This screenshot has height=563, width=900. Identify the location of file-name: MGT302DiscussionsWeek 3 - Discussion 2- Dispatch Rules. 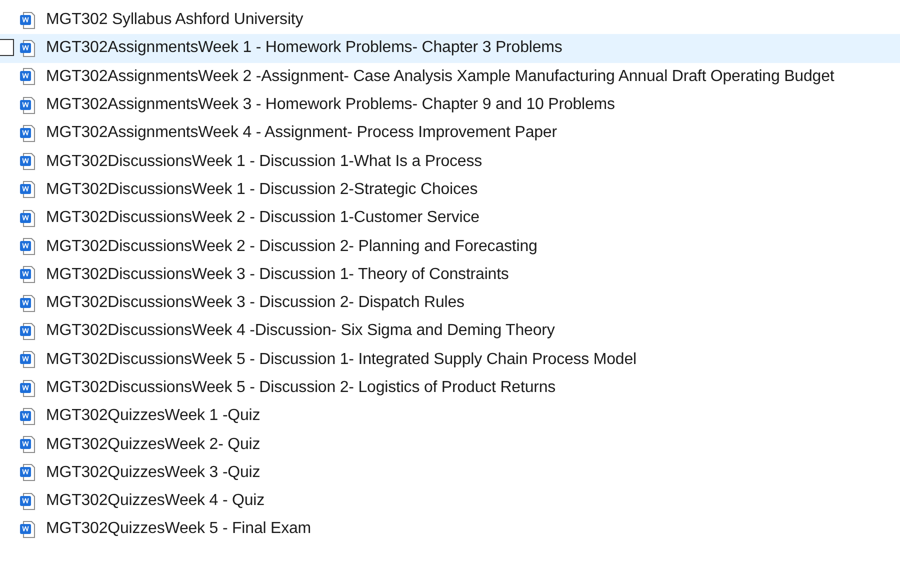
(255, 303).